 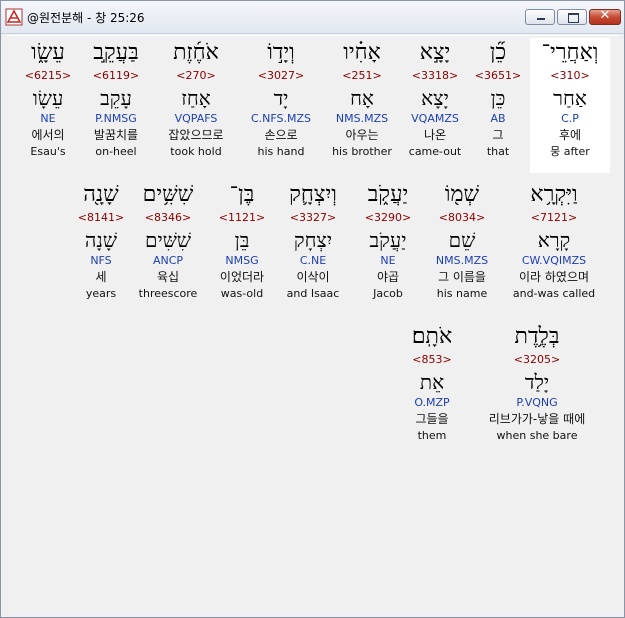 I want to click on morphology: C.NFS.MZS, so click(x=281, y=118).